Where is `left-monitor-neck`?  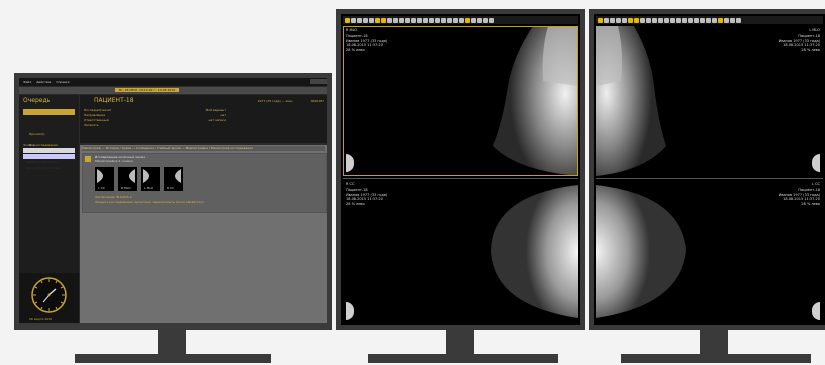
left-monitor-neck is located at coordinates (172, 343).